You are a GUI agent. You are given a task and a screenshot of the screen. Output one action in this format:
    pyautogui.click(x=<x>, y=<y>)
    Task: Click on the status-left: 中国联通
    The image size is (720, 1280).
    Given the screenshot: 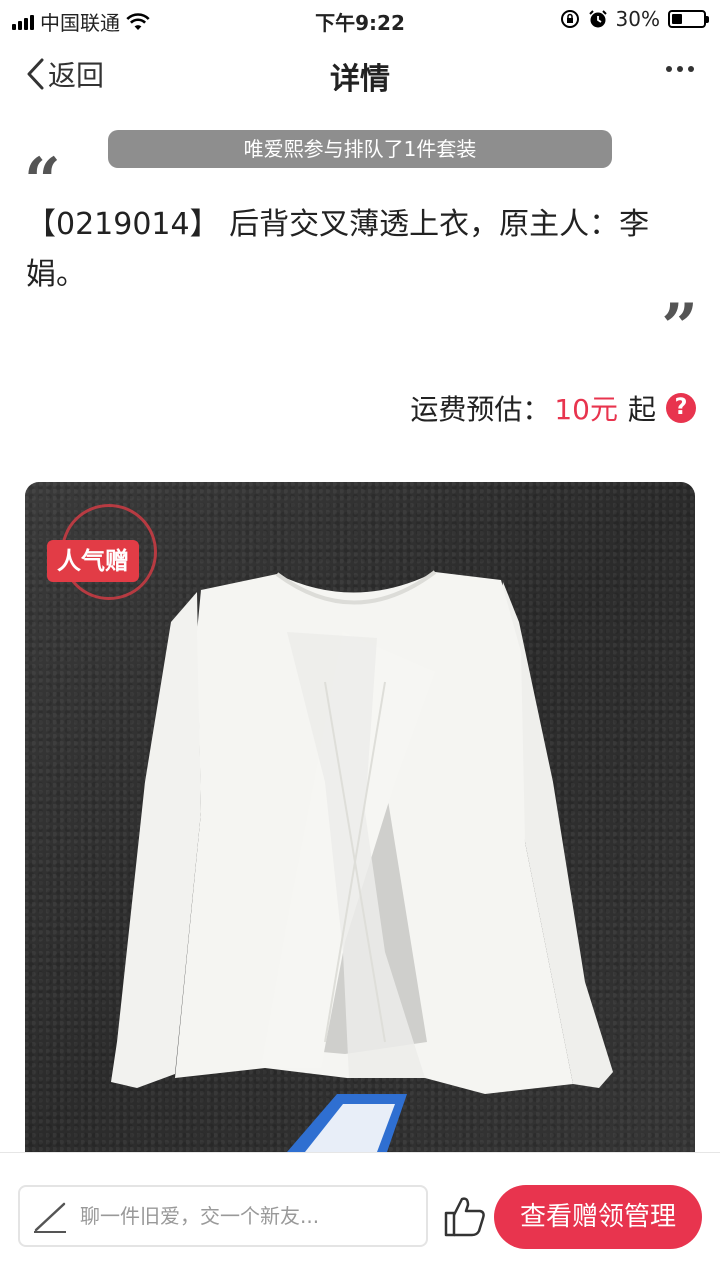 What is the action you would take?
    pyautogui.click(x=81, y=21)
    